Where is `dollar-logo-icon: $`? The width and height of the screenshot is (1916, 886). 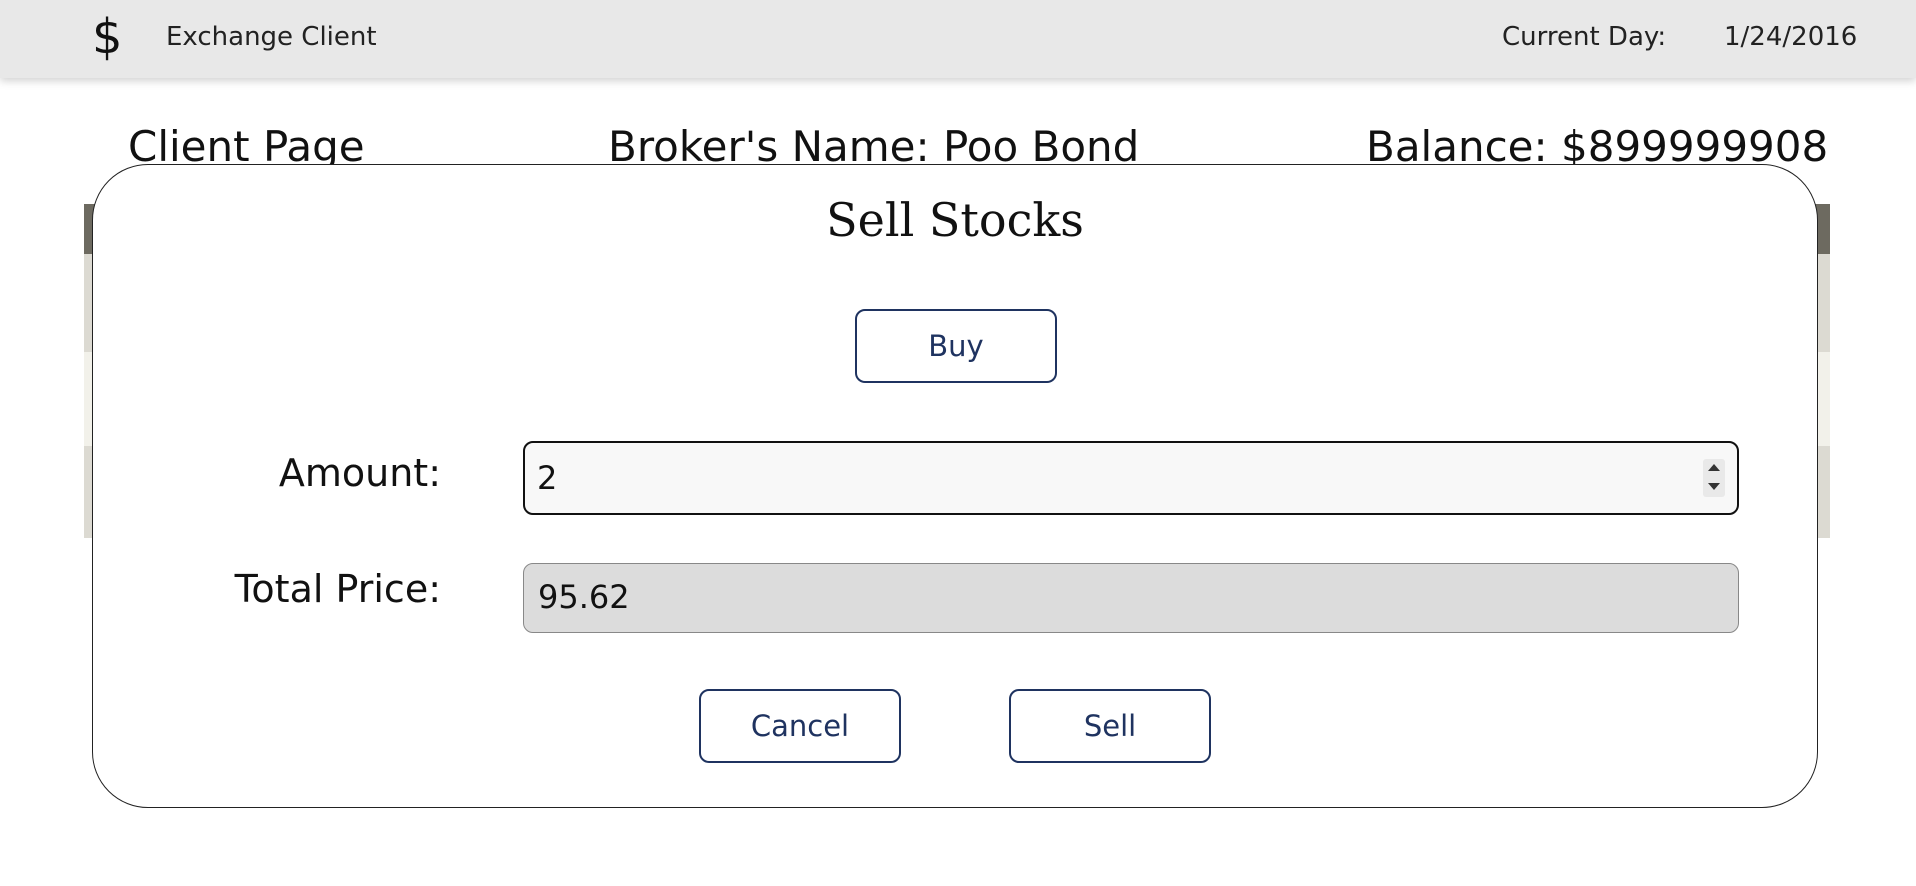
dollar-logo-icon: $ is located at coordinates (107, 37).